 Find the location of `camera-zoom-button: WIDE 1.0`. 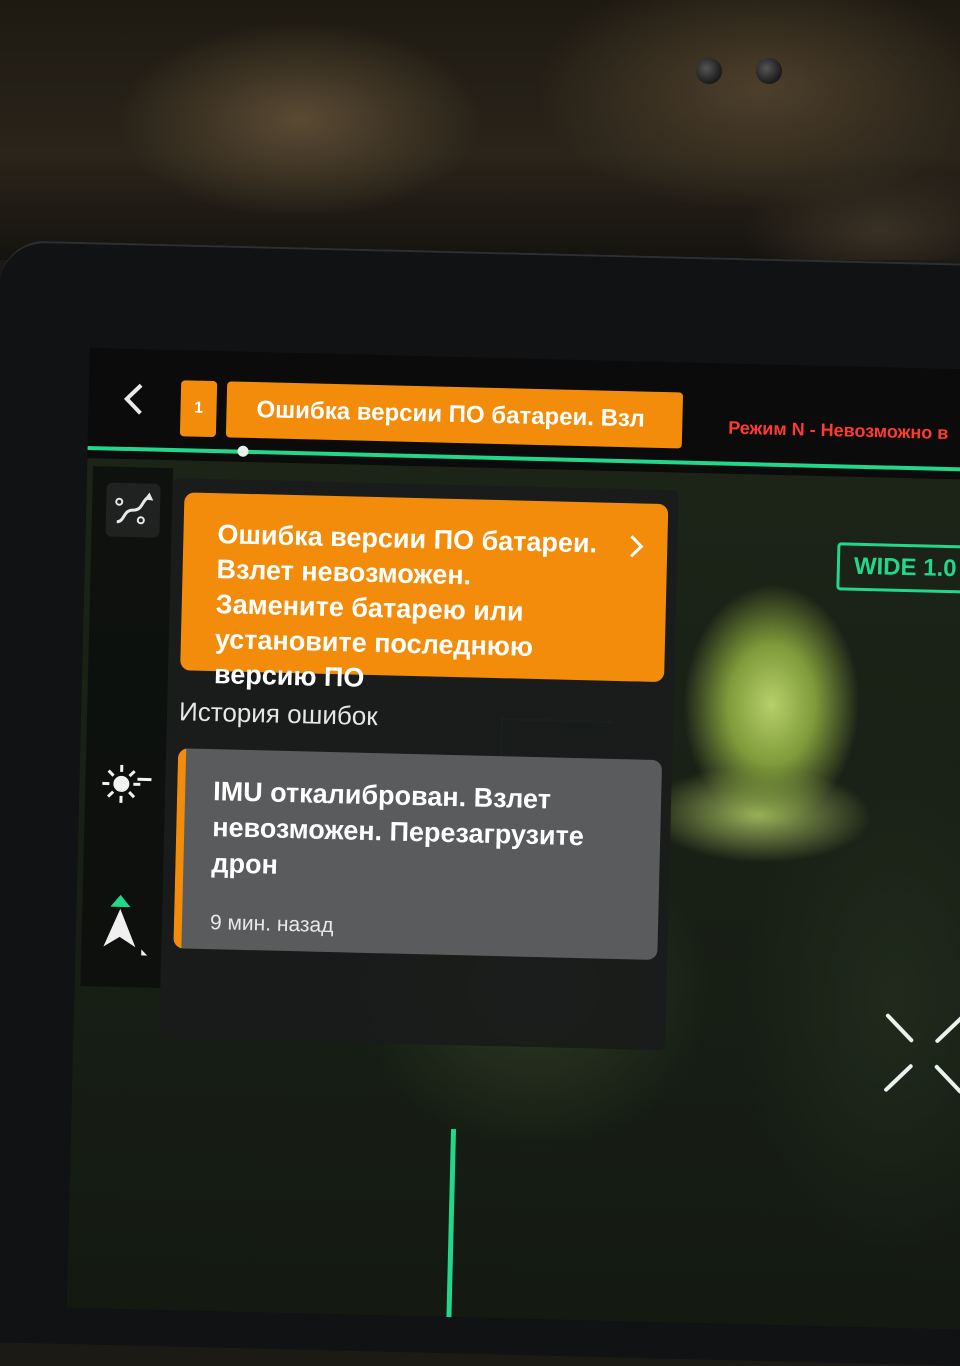

camera-zoom-button: WIDE 1.0 is located at coordinates (898, 567).